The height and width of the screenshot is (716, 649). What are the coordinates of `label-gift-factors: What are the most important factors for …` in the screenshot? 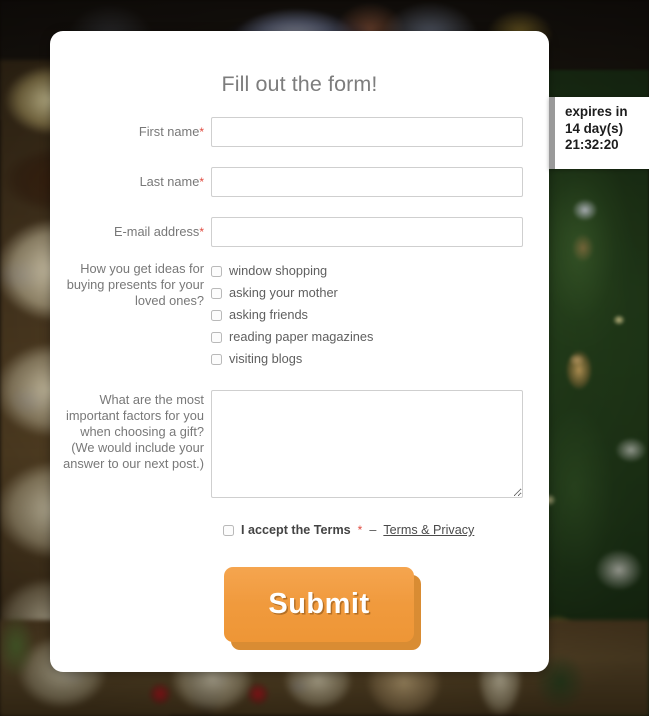 It's located at (133, 431).